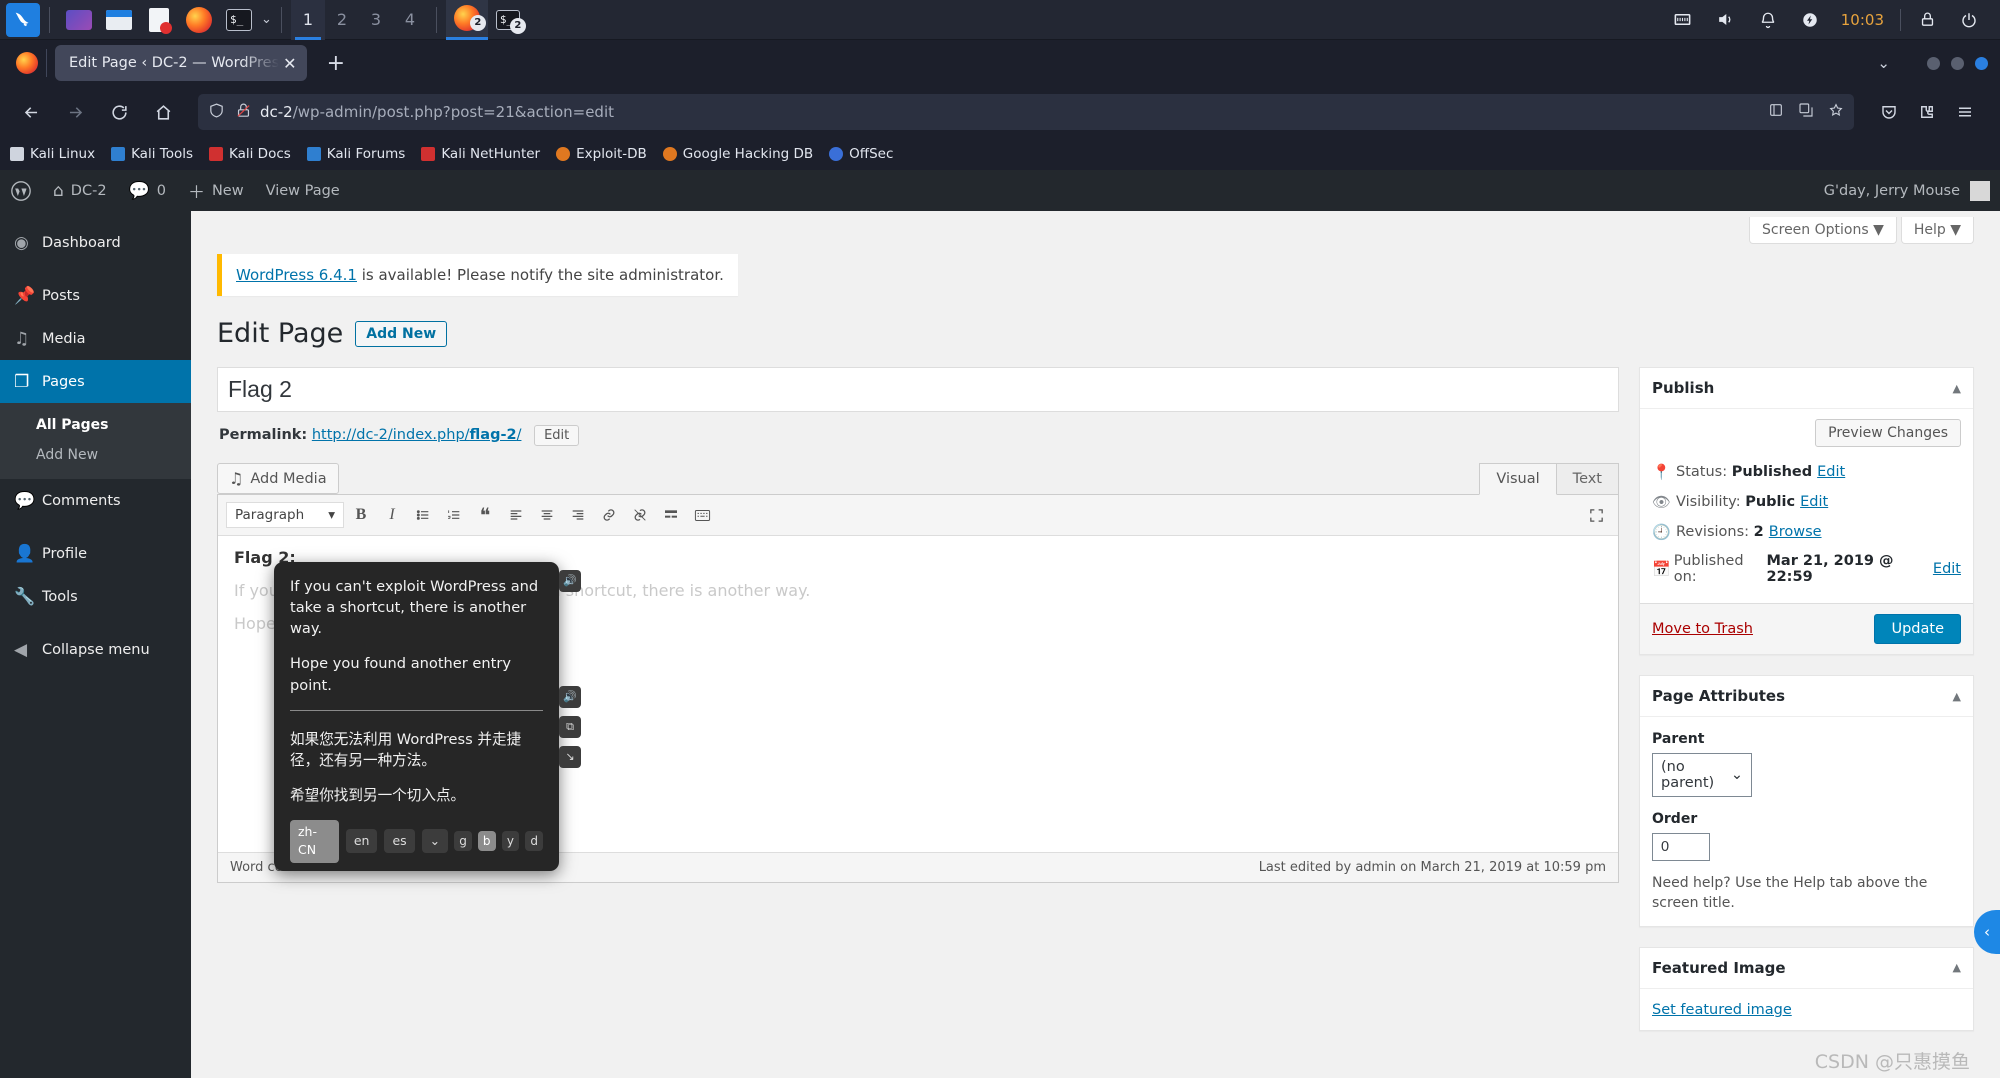 This screenshot has height=1078, width=2000. I want to click on move-to-trash-link: Move to Trash, so click(1702, 629).